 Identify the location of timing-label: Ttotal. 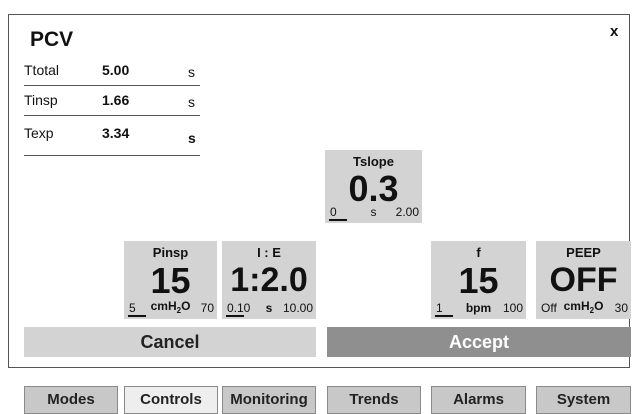
(42, 70).